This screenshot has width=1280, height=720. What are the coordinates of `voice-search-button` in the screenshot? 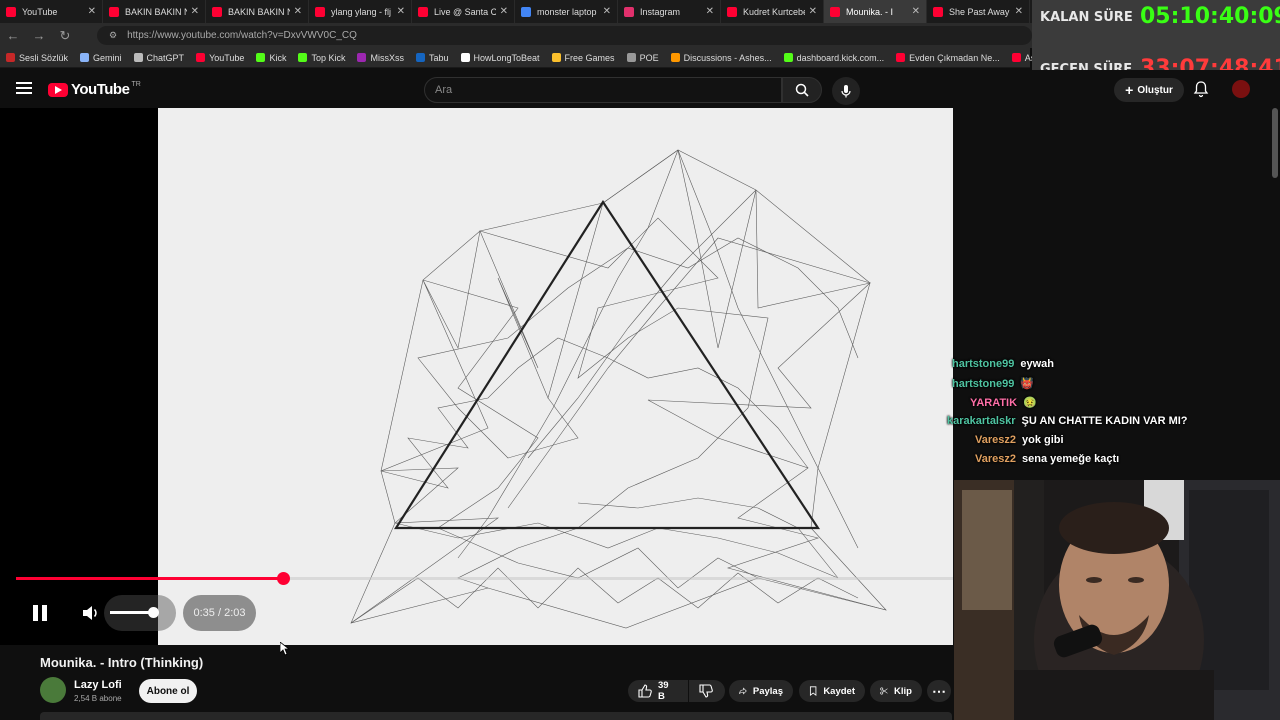 It's located at (846, 91).